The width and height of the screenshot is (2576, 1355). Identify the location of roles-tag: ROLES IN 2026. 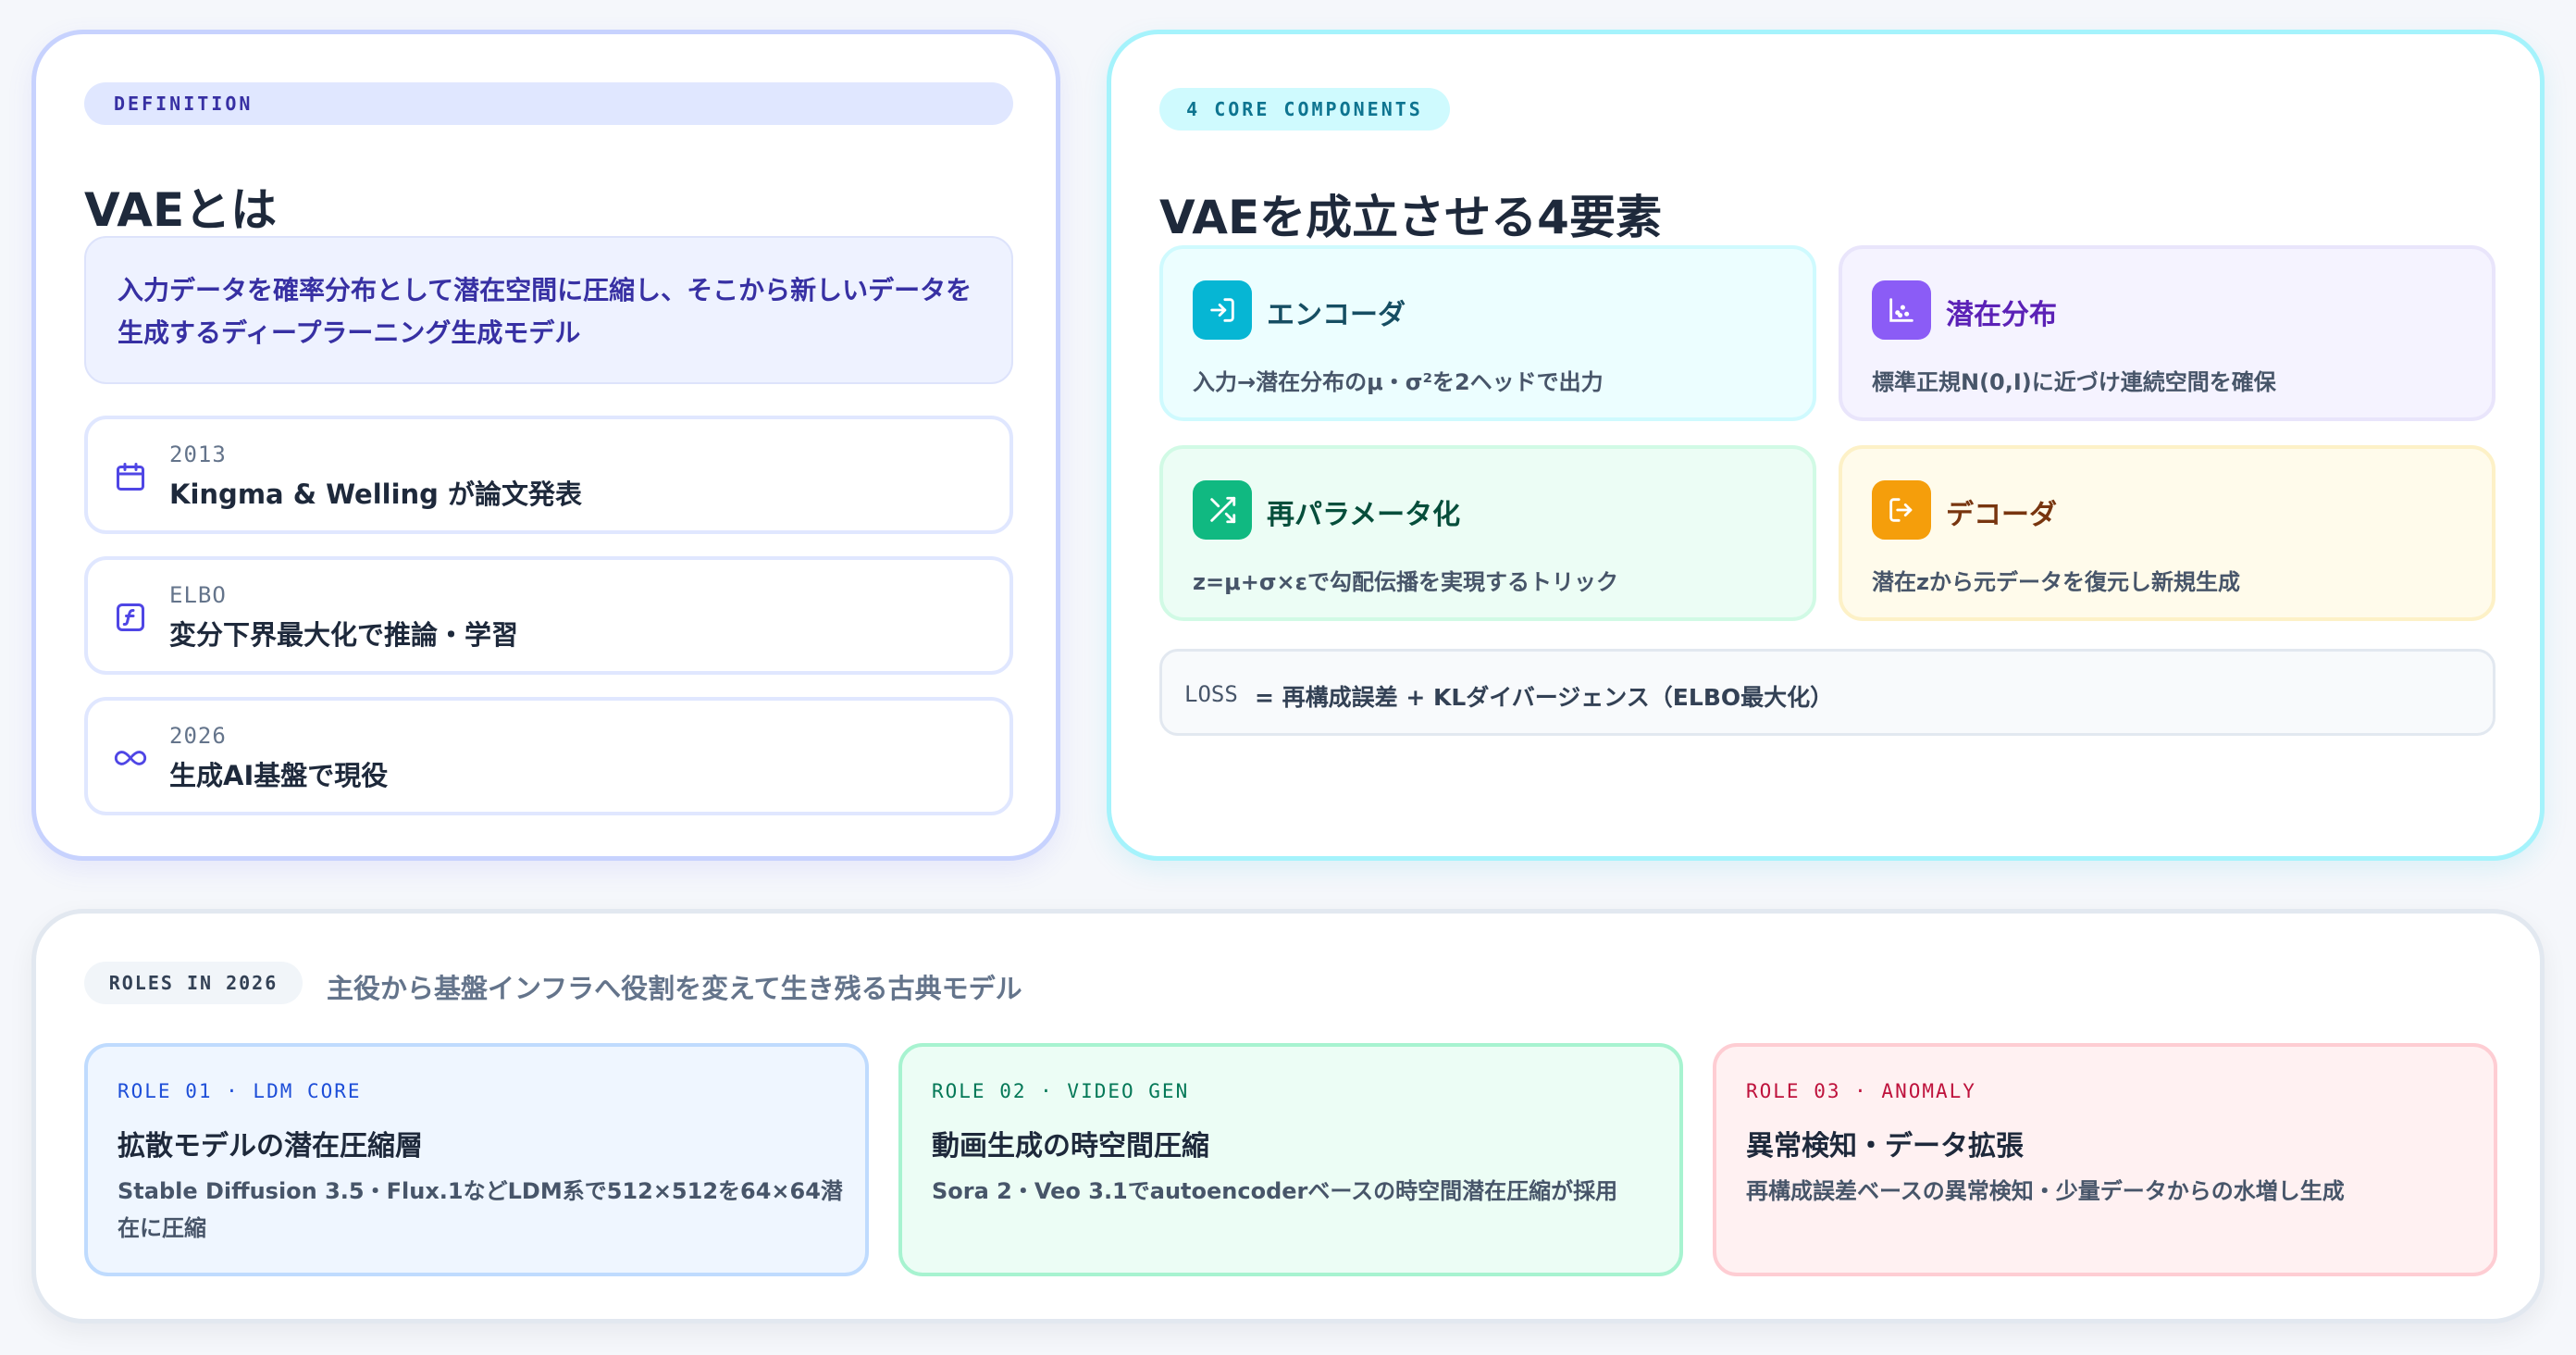
(193, 983).